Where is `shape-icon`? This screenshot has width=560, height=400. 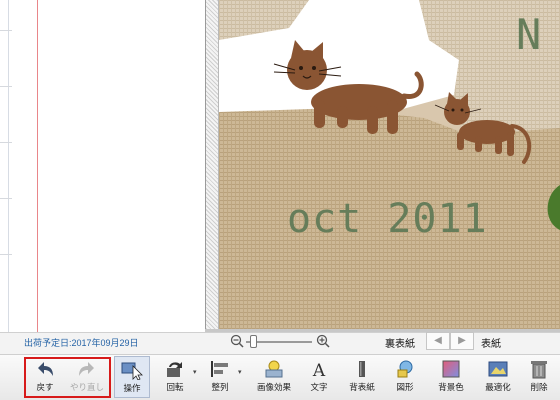 shape-icon is located at coordinates (405, 369).